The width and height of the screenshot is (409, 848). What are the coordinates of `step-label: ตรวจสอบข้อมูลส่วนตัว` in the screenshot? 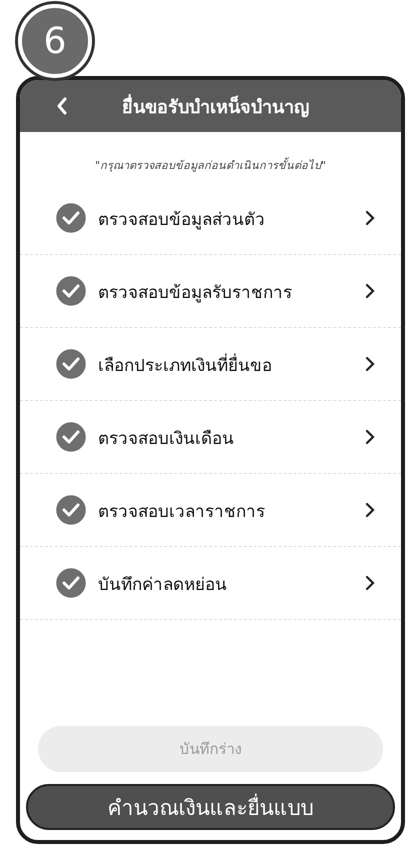 It's located at (182, 220).